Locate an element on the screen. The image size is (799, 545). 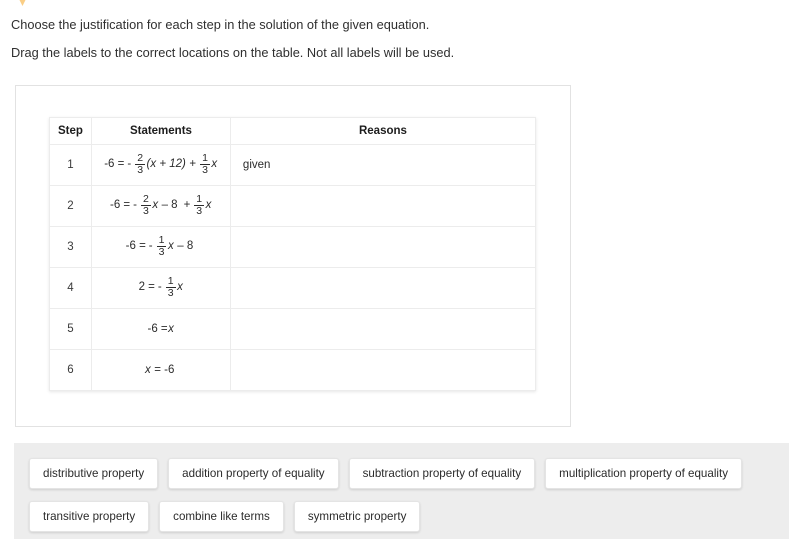
label-chip-transitive-property: transitive property is located at coordinates (89, 517).